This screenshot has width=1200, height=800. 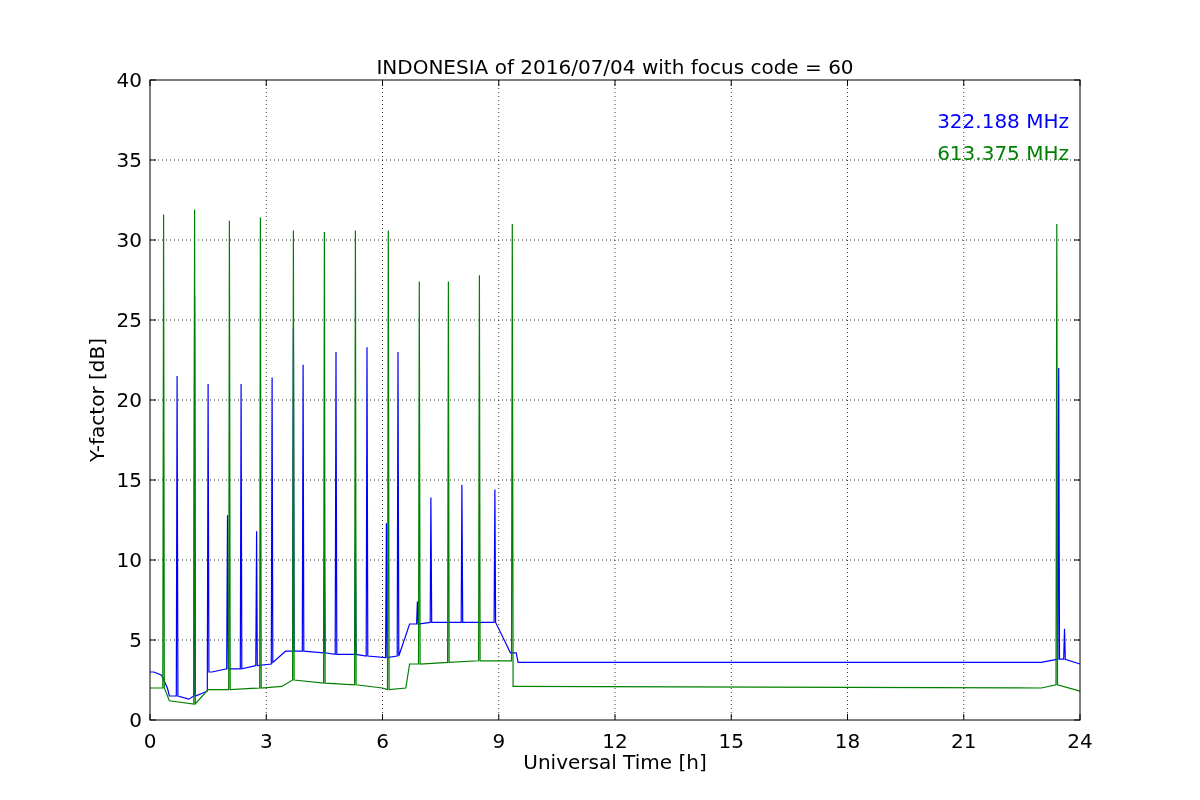 I want to click on y-tick-label: 35, so click(x=129, y=160).